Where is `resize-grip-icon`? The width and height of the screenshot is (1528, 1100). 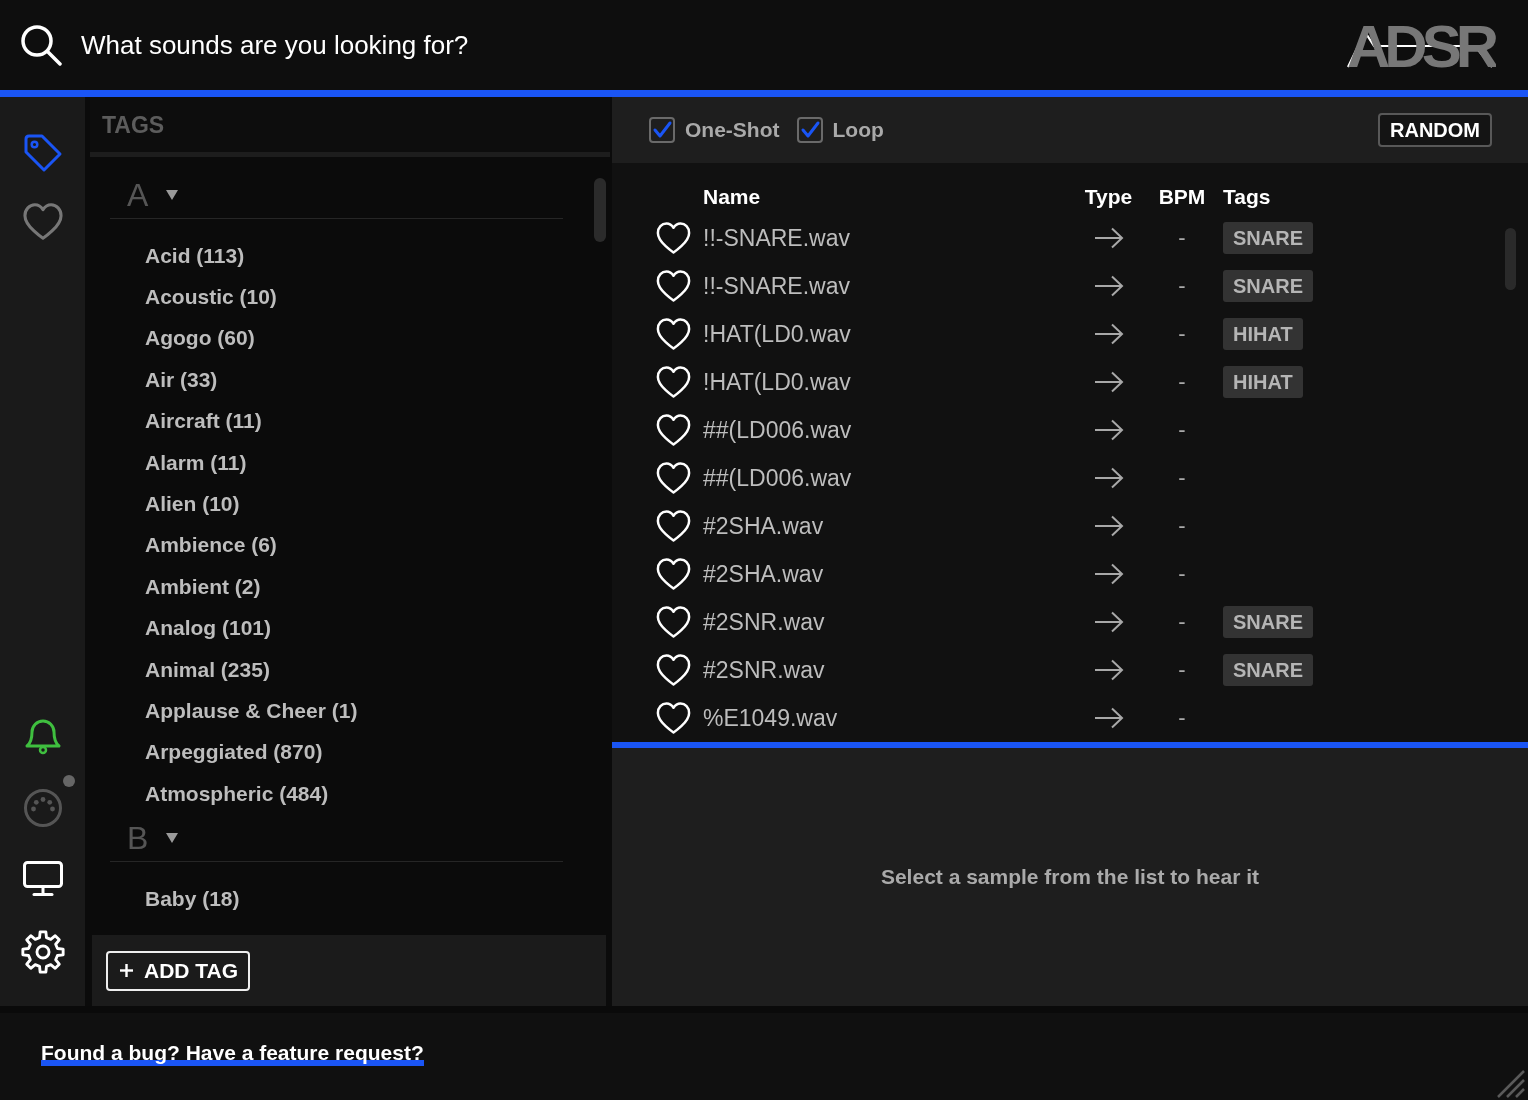 resize-grip-icon is located at coordinates (1511, 1084).